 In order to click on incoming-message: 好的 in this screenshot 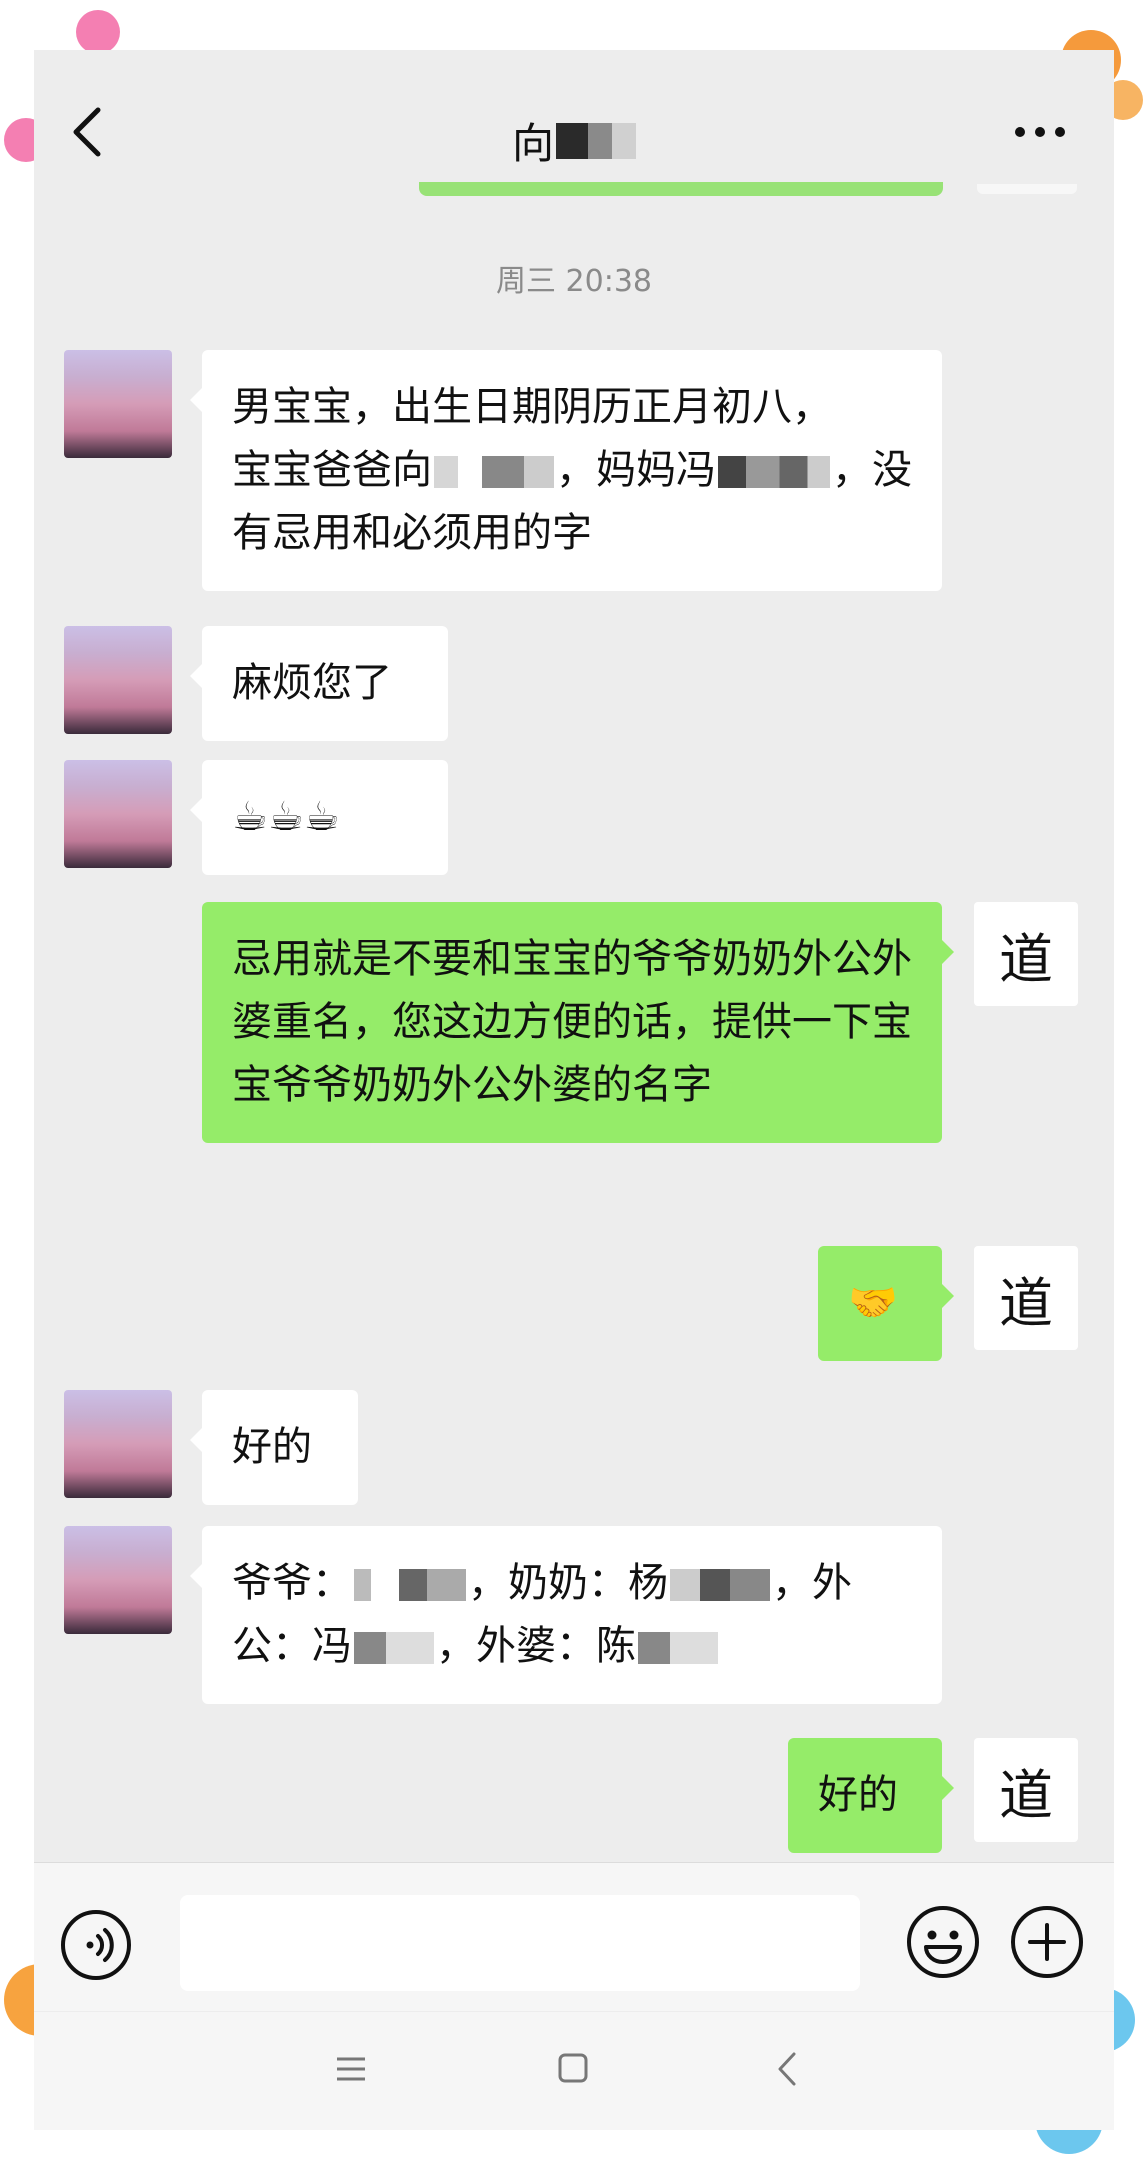, I will do `click(274, 1447)`.